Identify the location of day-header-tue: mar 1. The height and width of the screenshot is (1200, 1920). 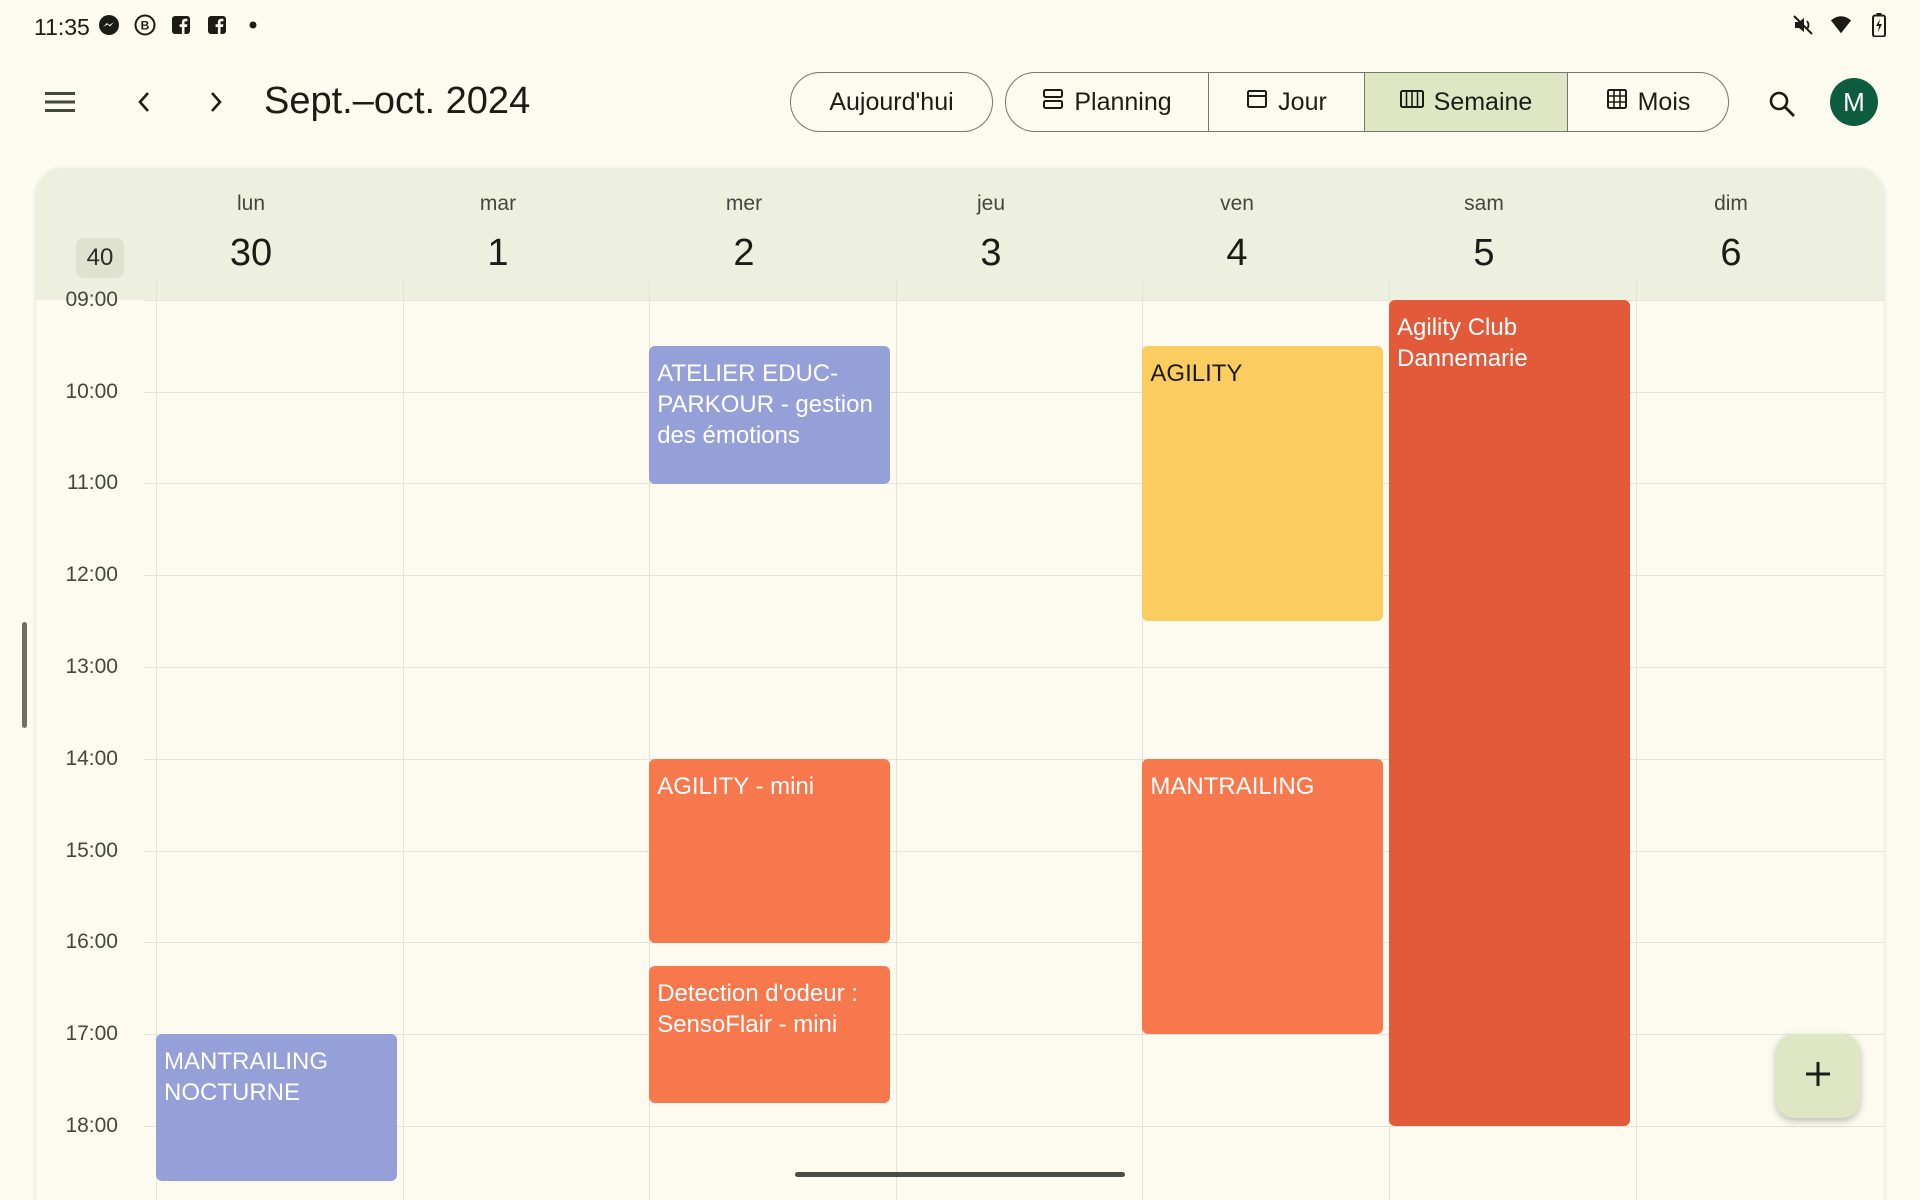
(498, 233).